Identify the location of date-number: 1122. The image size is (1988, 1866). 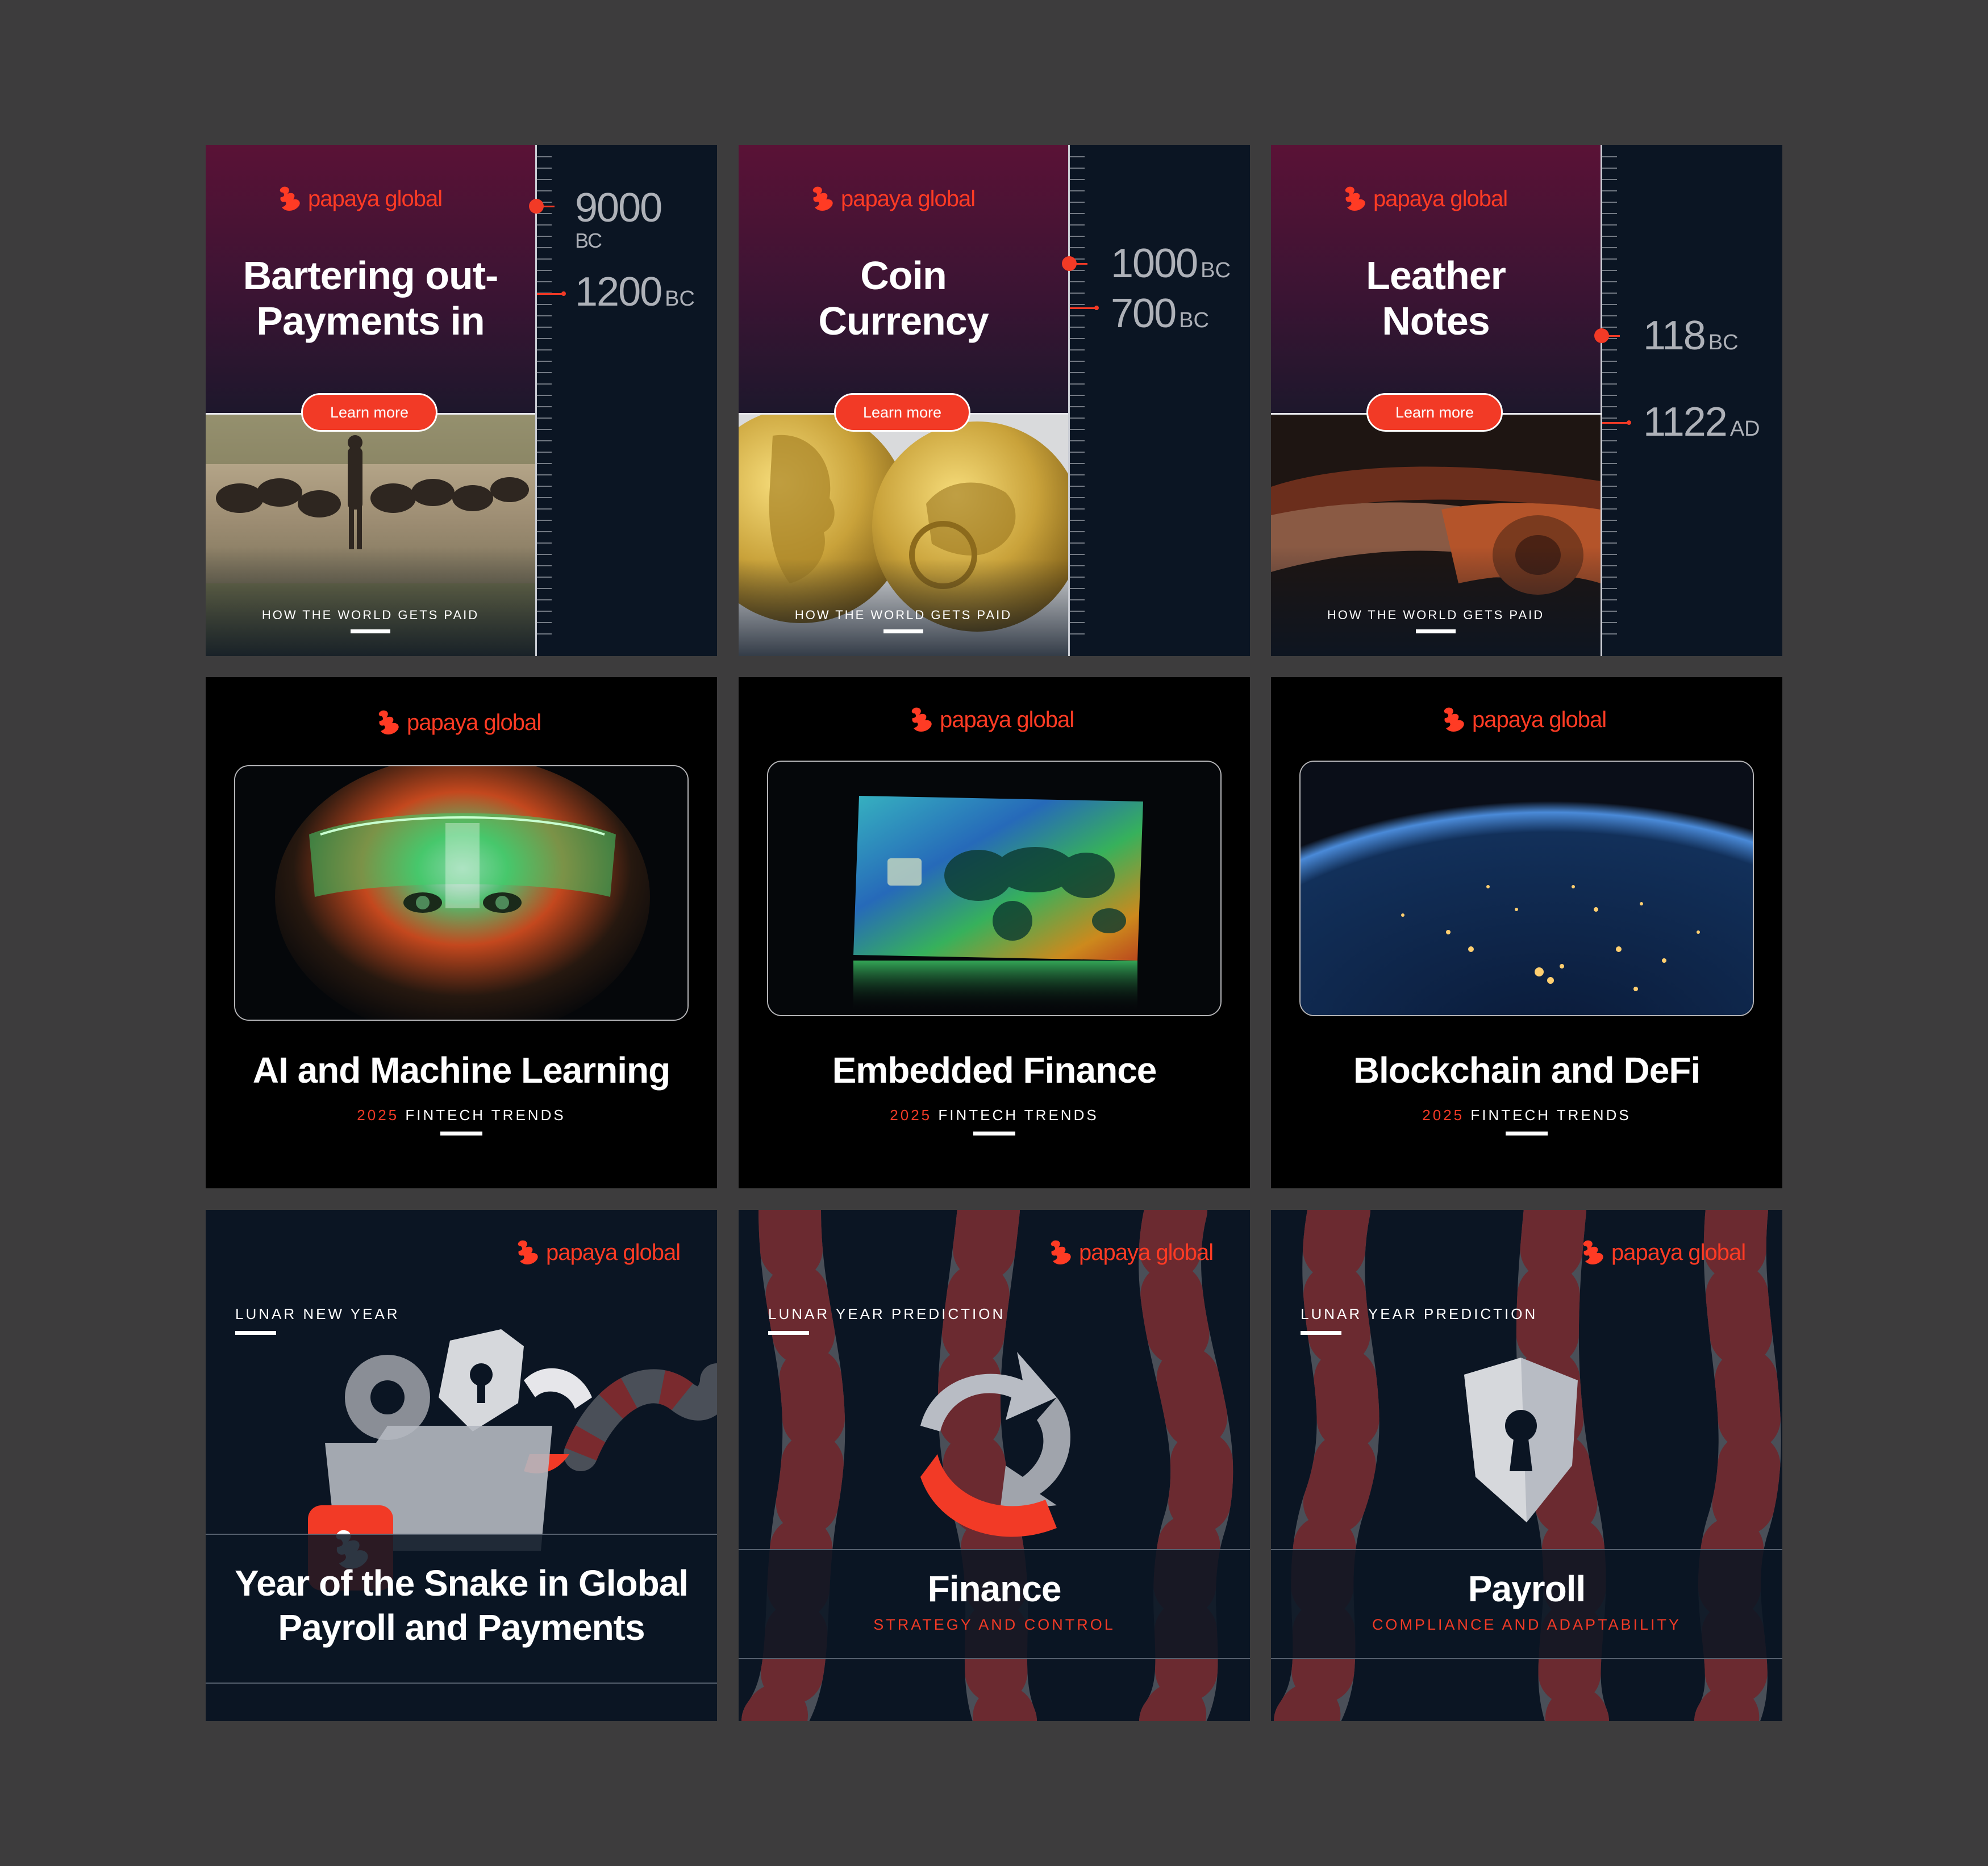
(1685, 422).